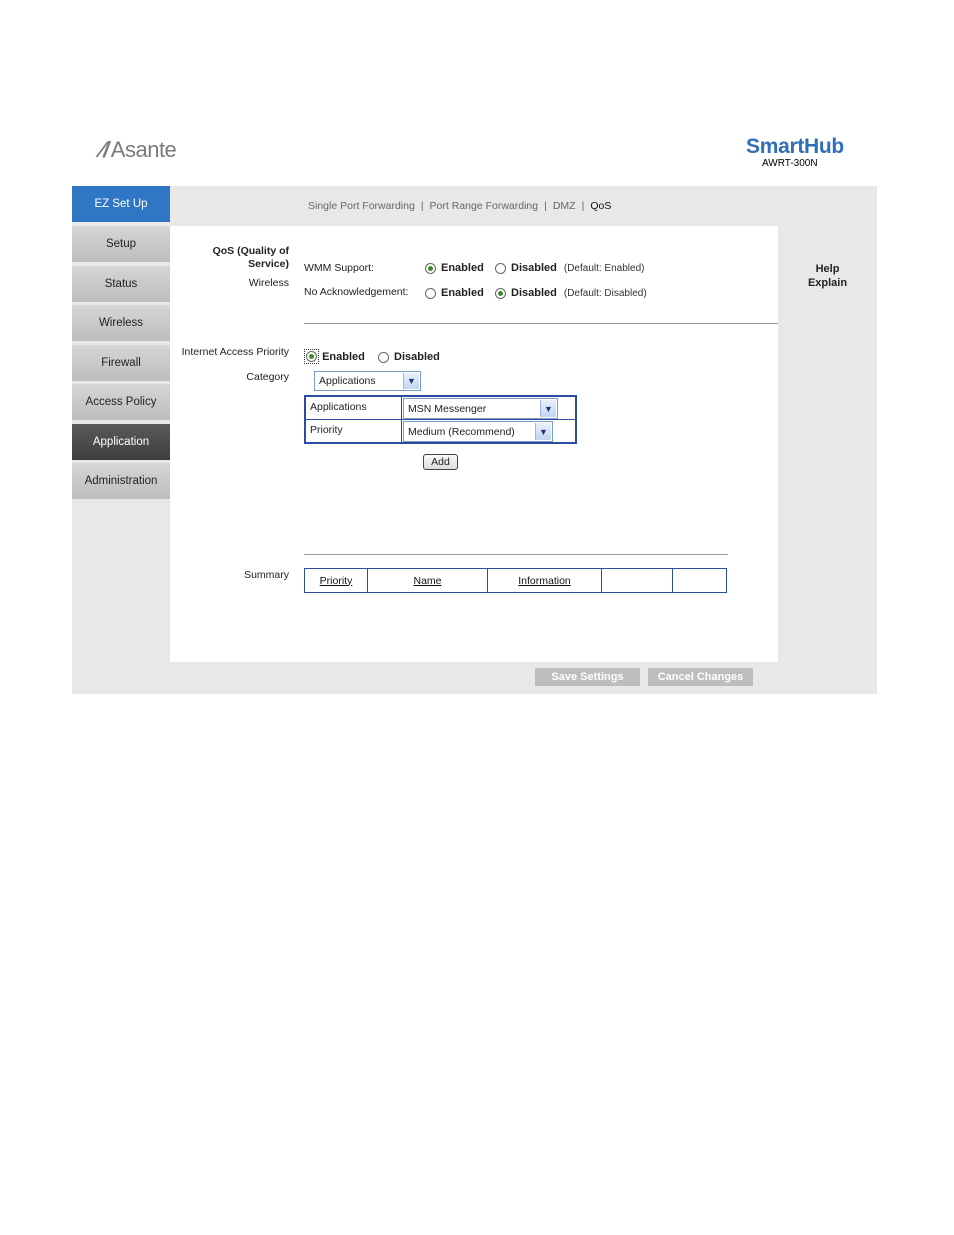 This screenshot has width=954, height=1235. What do you see at coordinates (234, 258) in the screenshot?
I see `qos-section-title: QoS (Quality of Service)` at bounding box center [234, 258].